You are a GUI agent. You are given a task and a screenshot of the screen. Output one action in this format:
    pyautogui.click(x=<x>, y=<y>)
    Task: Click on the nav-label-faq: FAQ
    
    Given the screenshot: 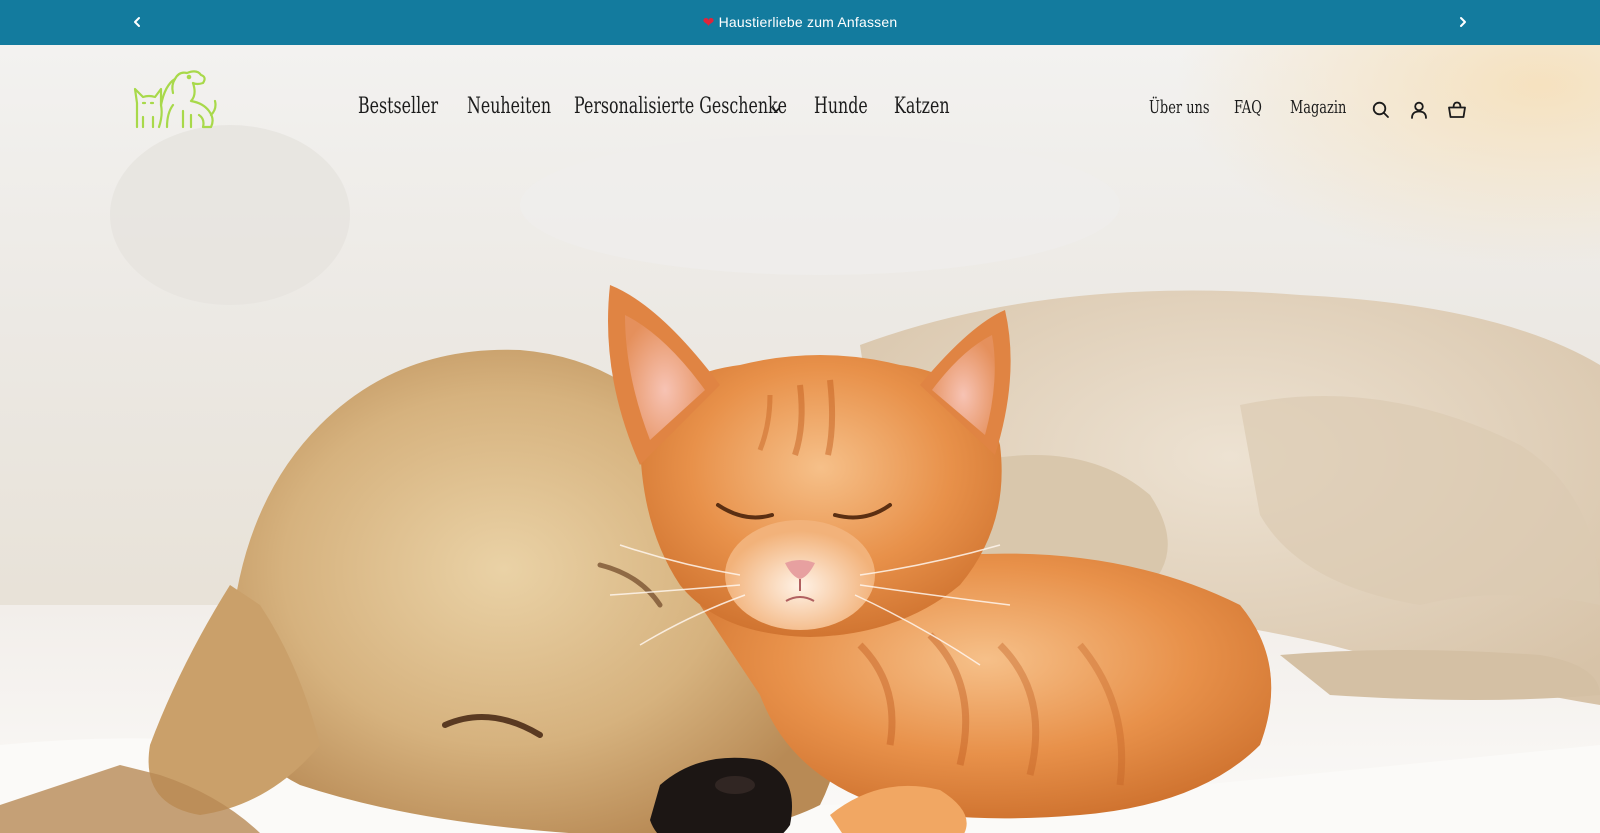 What is the action you would take?
    pyautogui.click(x=1248, y=107)
    